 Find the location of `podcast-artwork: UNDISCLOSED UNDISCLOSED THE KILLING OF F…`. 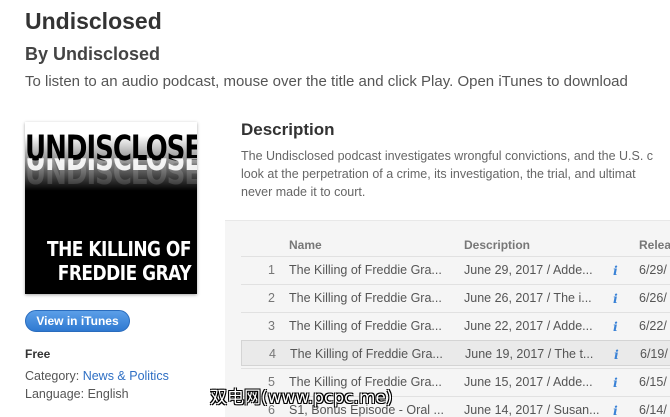

podcast-artwork: UNDISCLOSED UNDISCLOSED THE KILLING OF F… is located at coordinates (111, 208).